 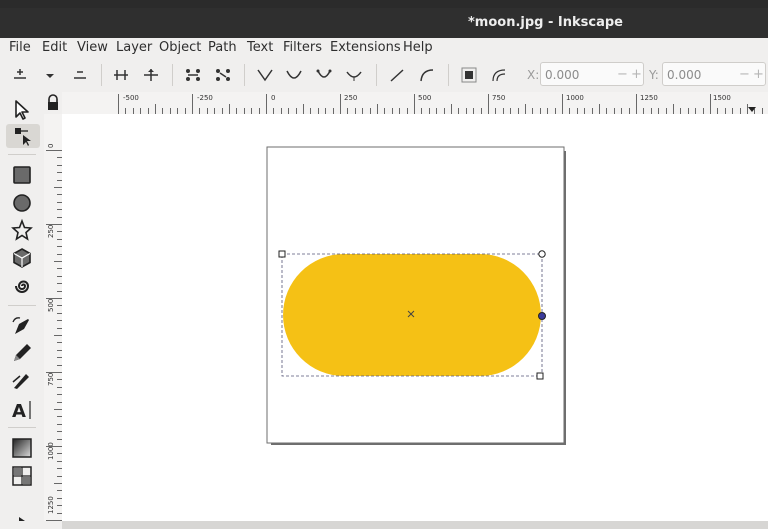 I want to click on gradient-tool-icon, so click(x=22, y=448).